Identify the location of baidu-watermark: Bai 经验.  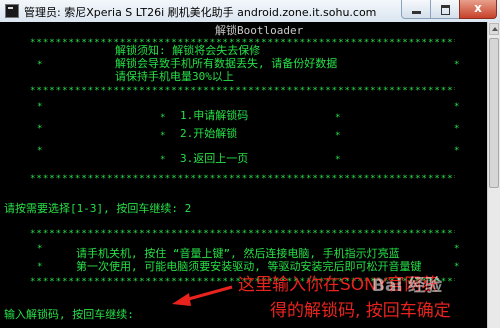
(407, 286).